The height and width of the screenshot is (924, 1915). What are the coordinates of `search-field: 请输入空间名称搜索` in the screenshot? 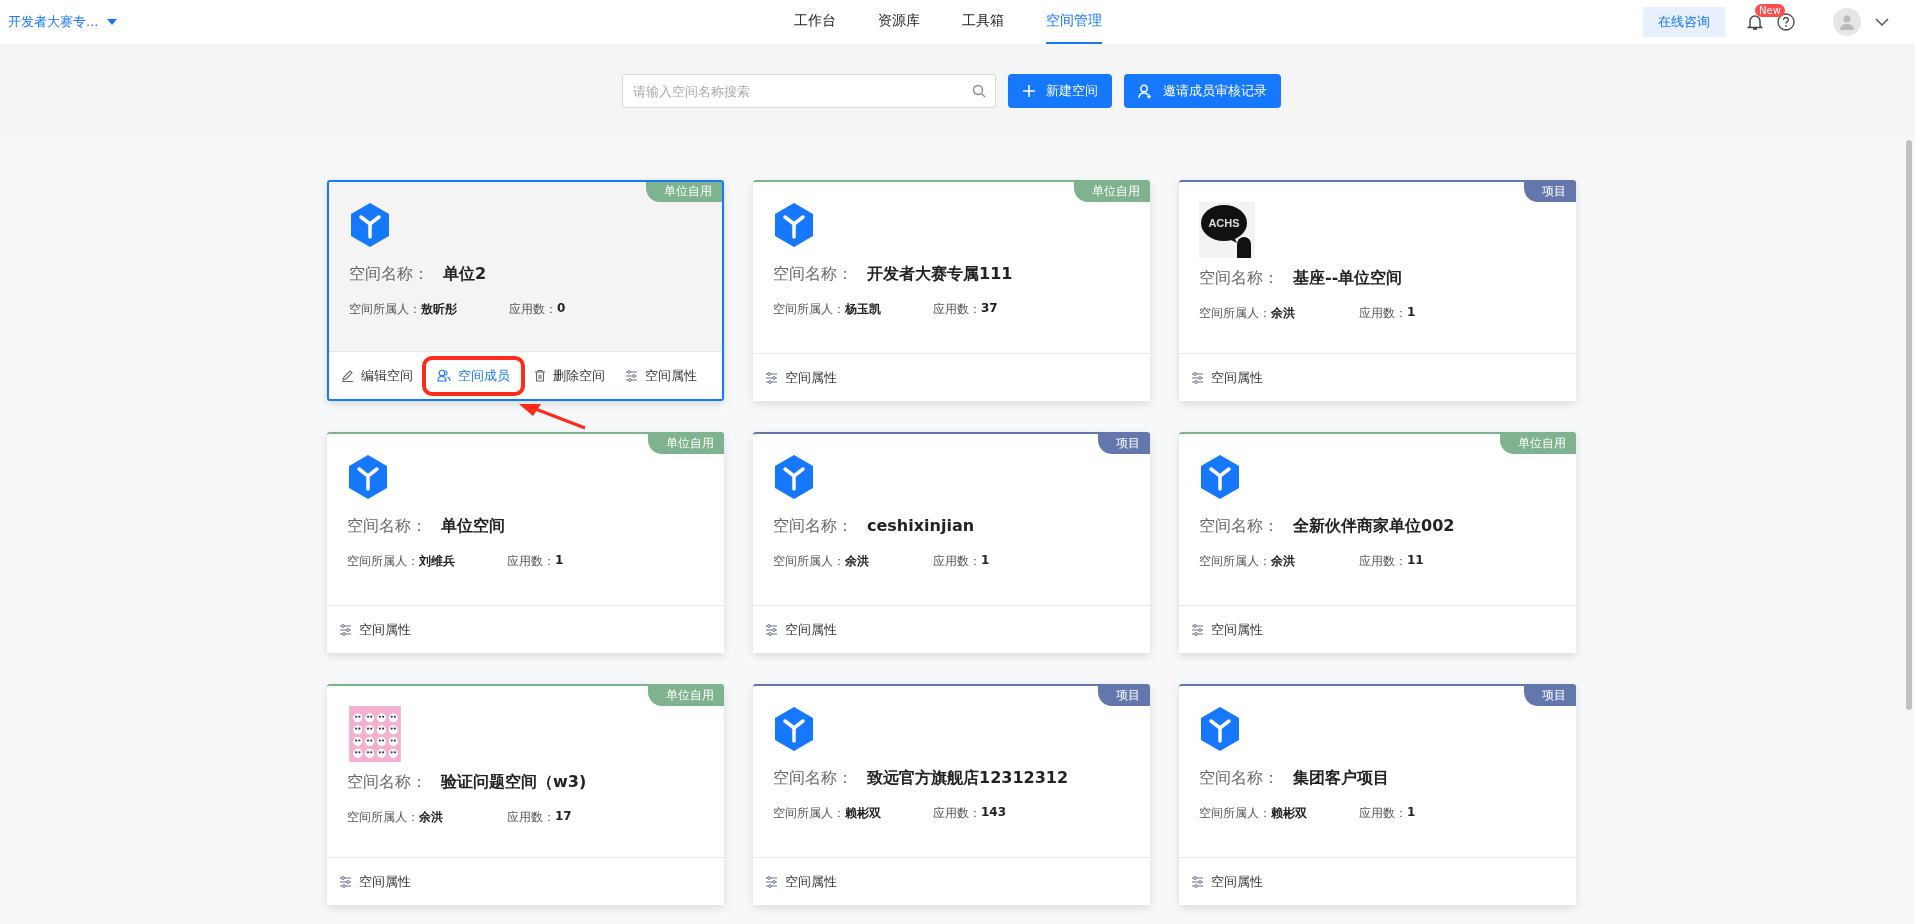 It's located at (809, 91).